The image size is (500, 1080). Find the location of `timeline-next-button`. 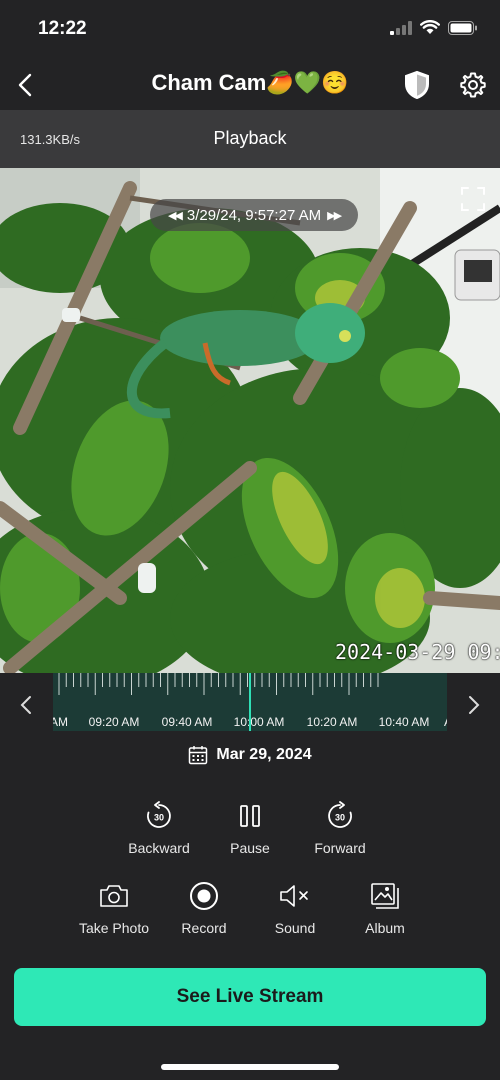

timeline-next-button is located at coordinates (474, 705).